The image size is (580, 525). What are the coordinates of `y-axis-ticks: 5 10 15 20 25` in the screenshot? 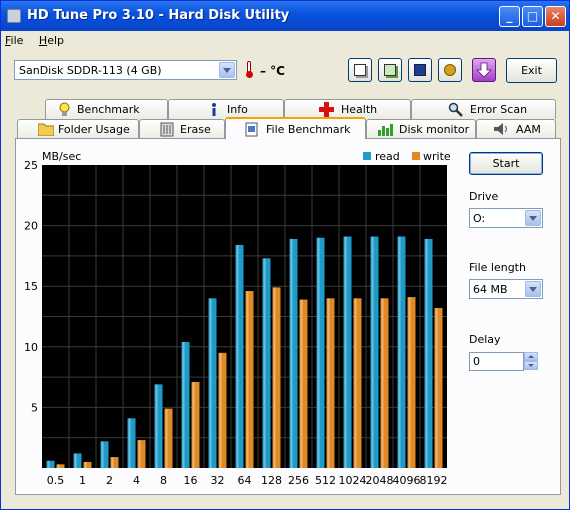 It's located at (31, 286).